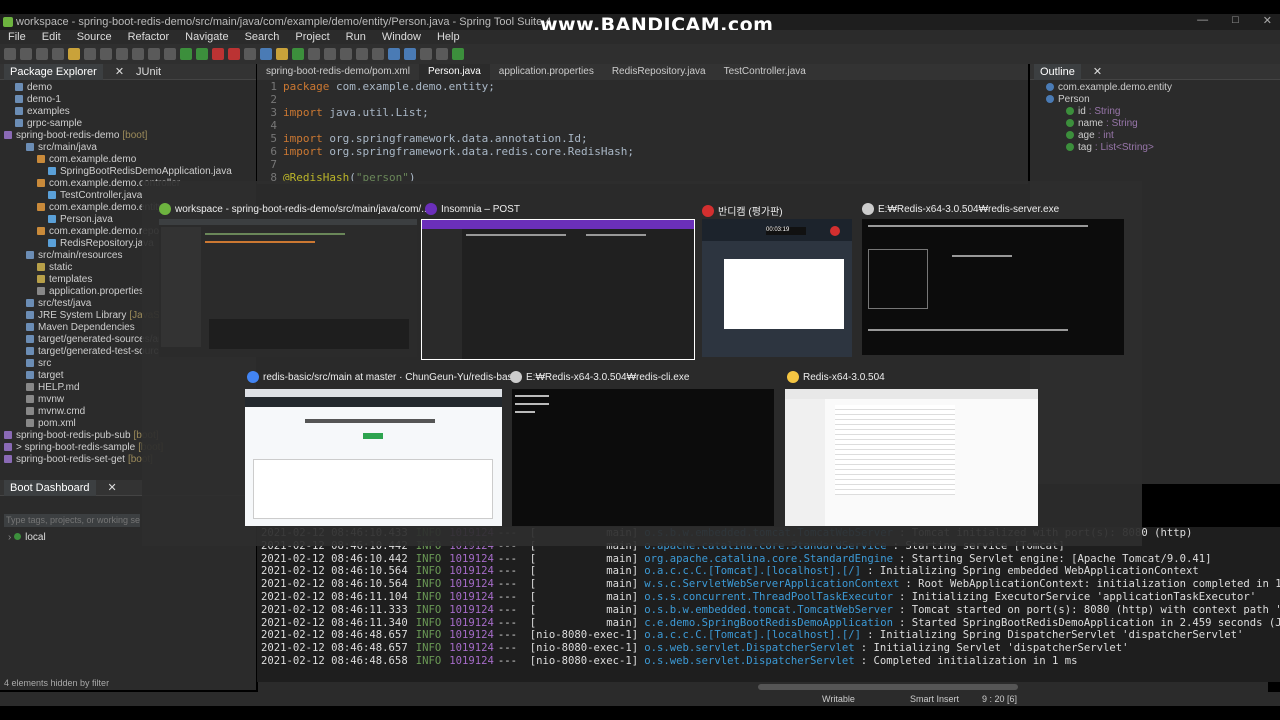 This screenshot has height=720, width=1280. What do you see at coordinates (262, 37) in the screenshot?
I see `menu-item-search: Search` at bounding box center [262, 37].